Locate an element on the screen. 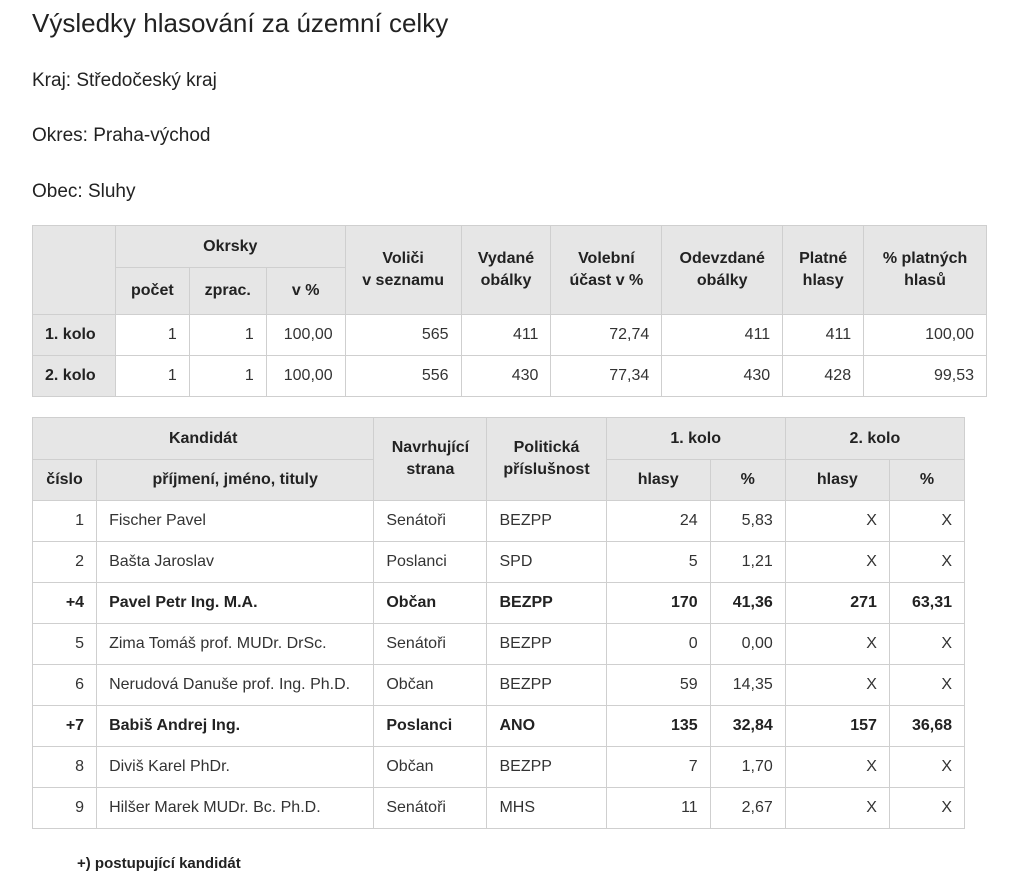 The width and height of the screenshot is (1024, 884). header-okrsky: Okrsky is located at coordinates (230, 246).